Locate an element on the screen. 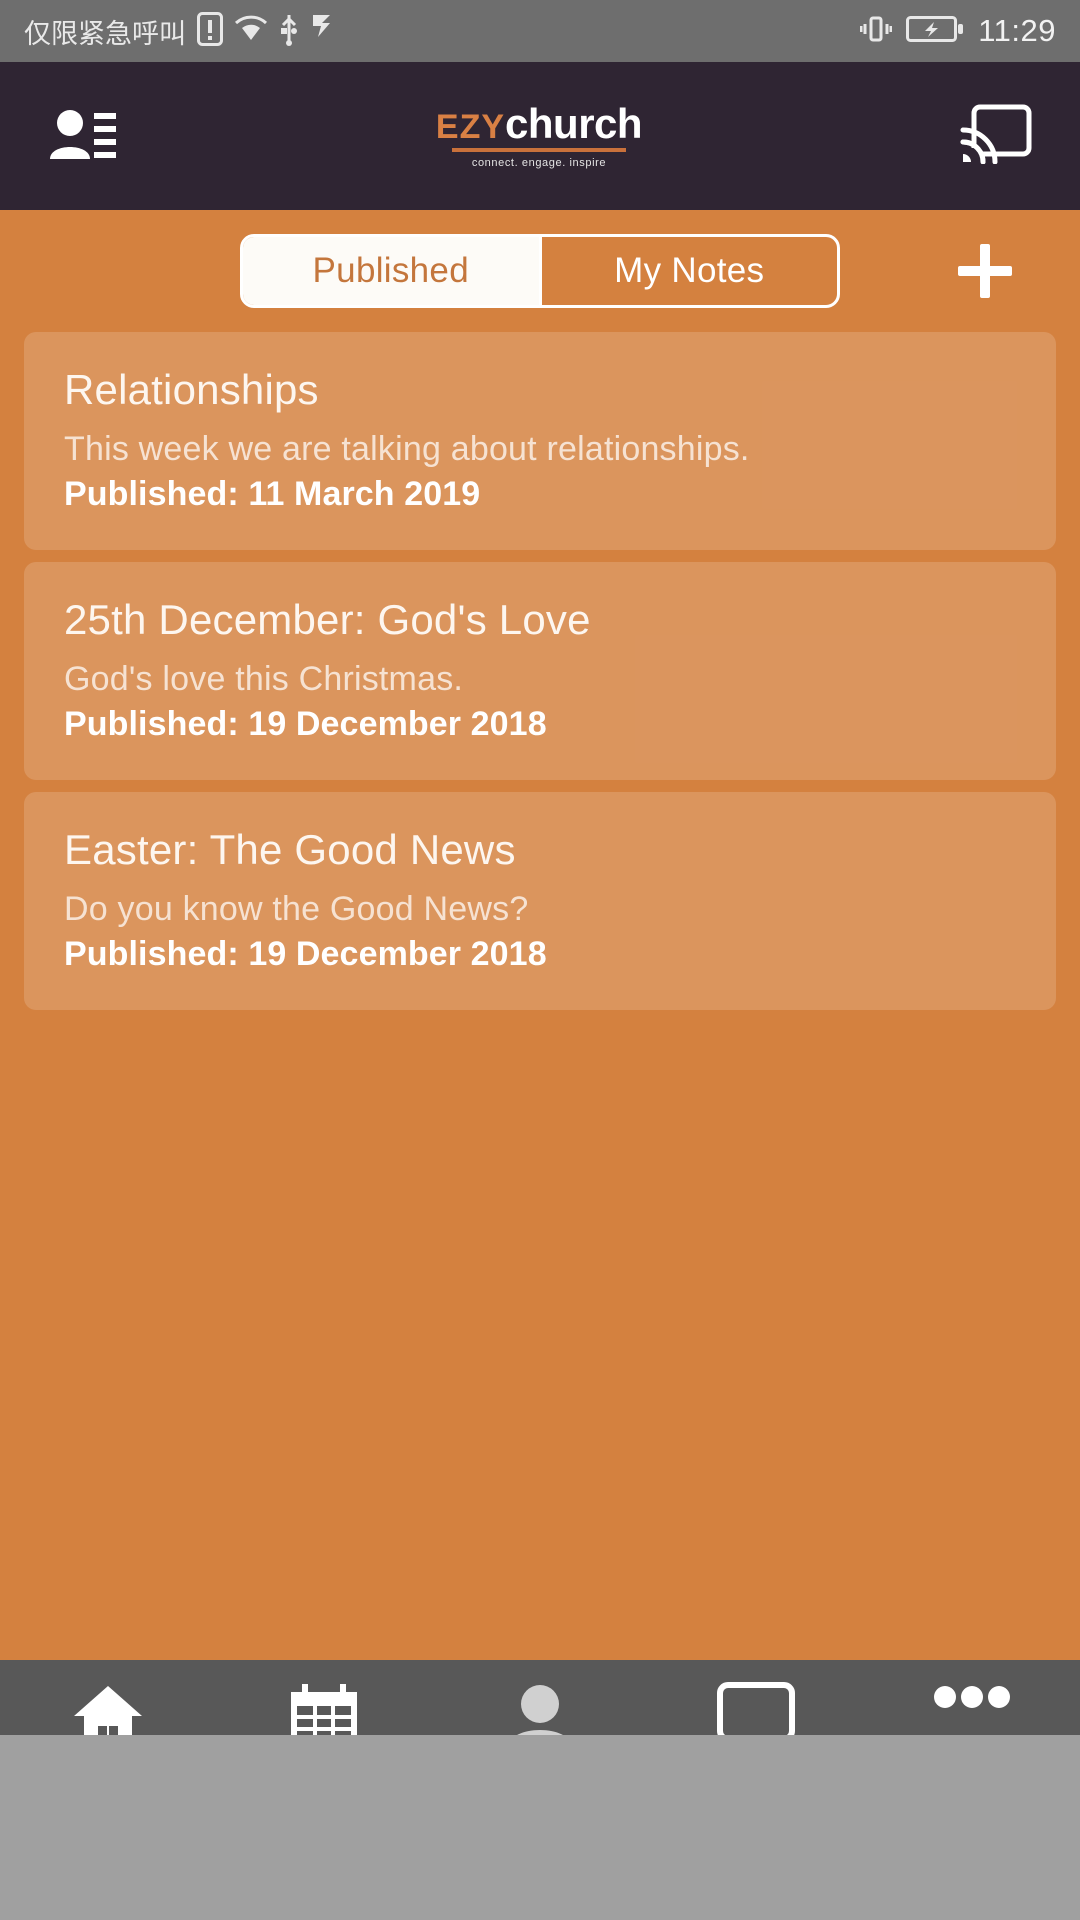 The image size is (1080, 1920). tab-row: Published My Notes is located at coordinates (540, 271).